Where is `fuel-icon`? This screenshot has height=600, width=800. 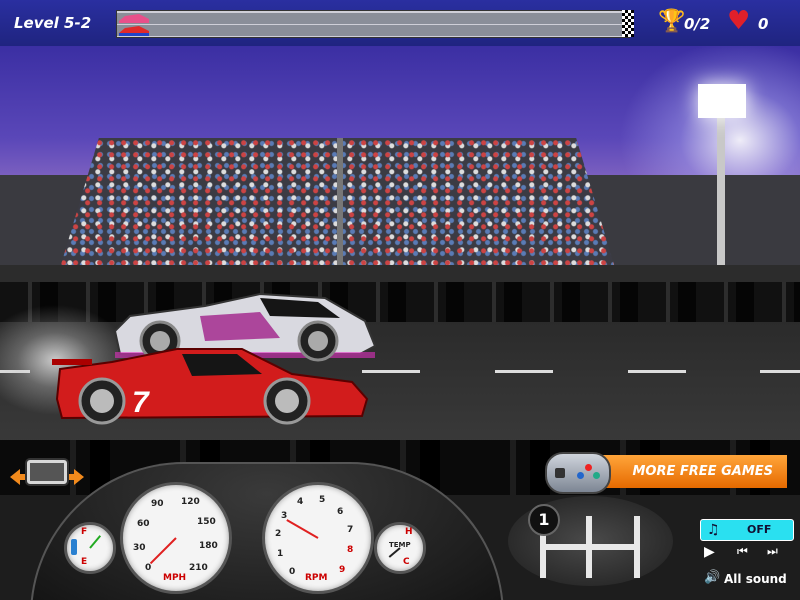 fuel-icon is located at coordinates (74, 547).